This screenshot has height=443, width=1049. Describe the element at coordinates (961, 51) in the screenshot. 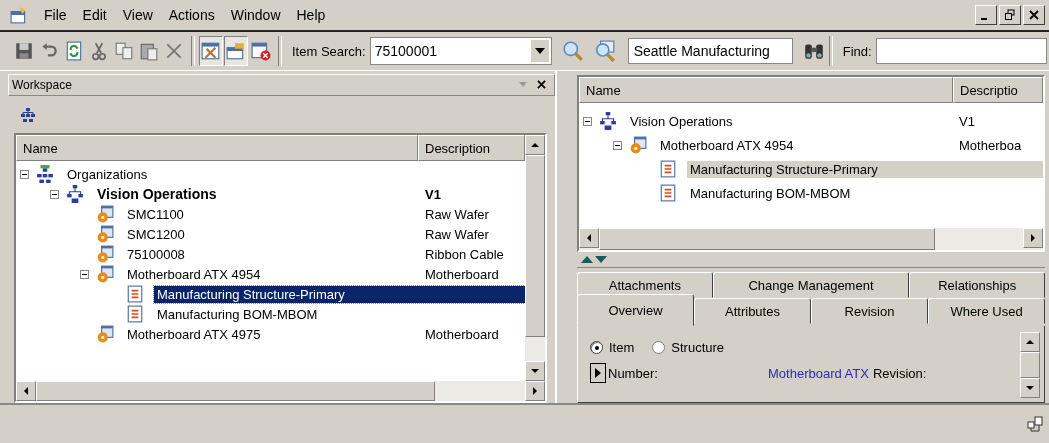

I see `find-field` at that location.